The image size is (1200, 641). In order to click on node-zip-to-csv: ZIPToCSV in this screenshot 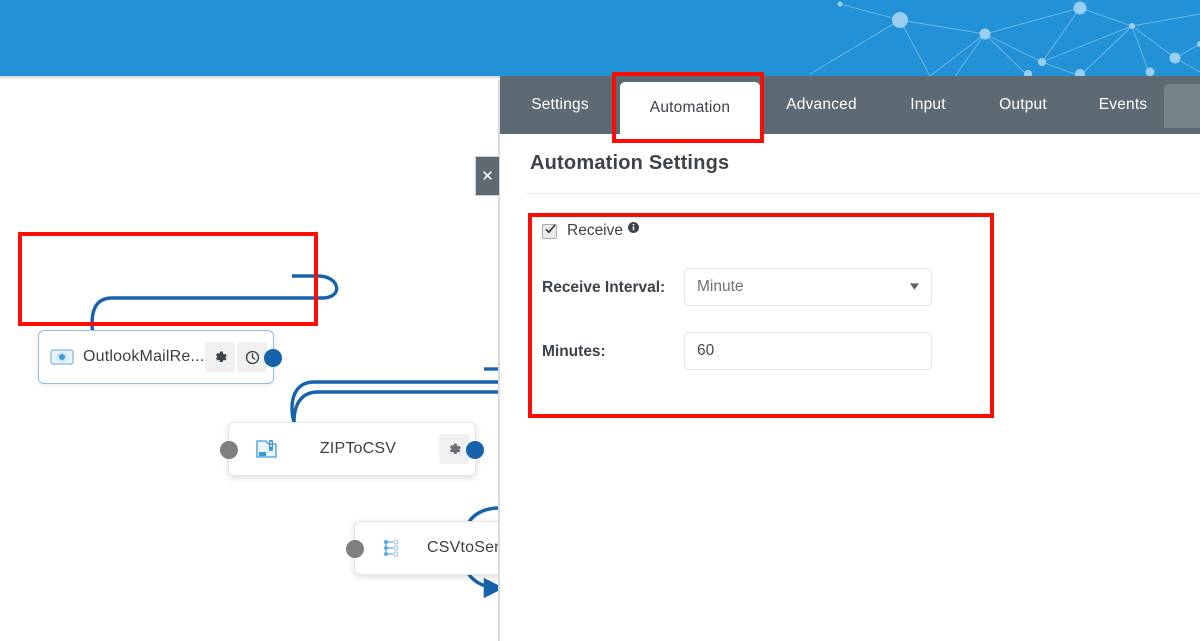, I will do `click(352, 449)`.